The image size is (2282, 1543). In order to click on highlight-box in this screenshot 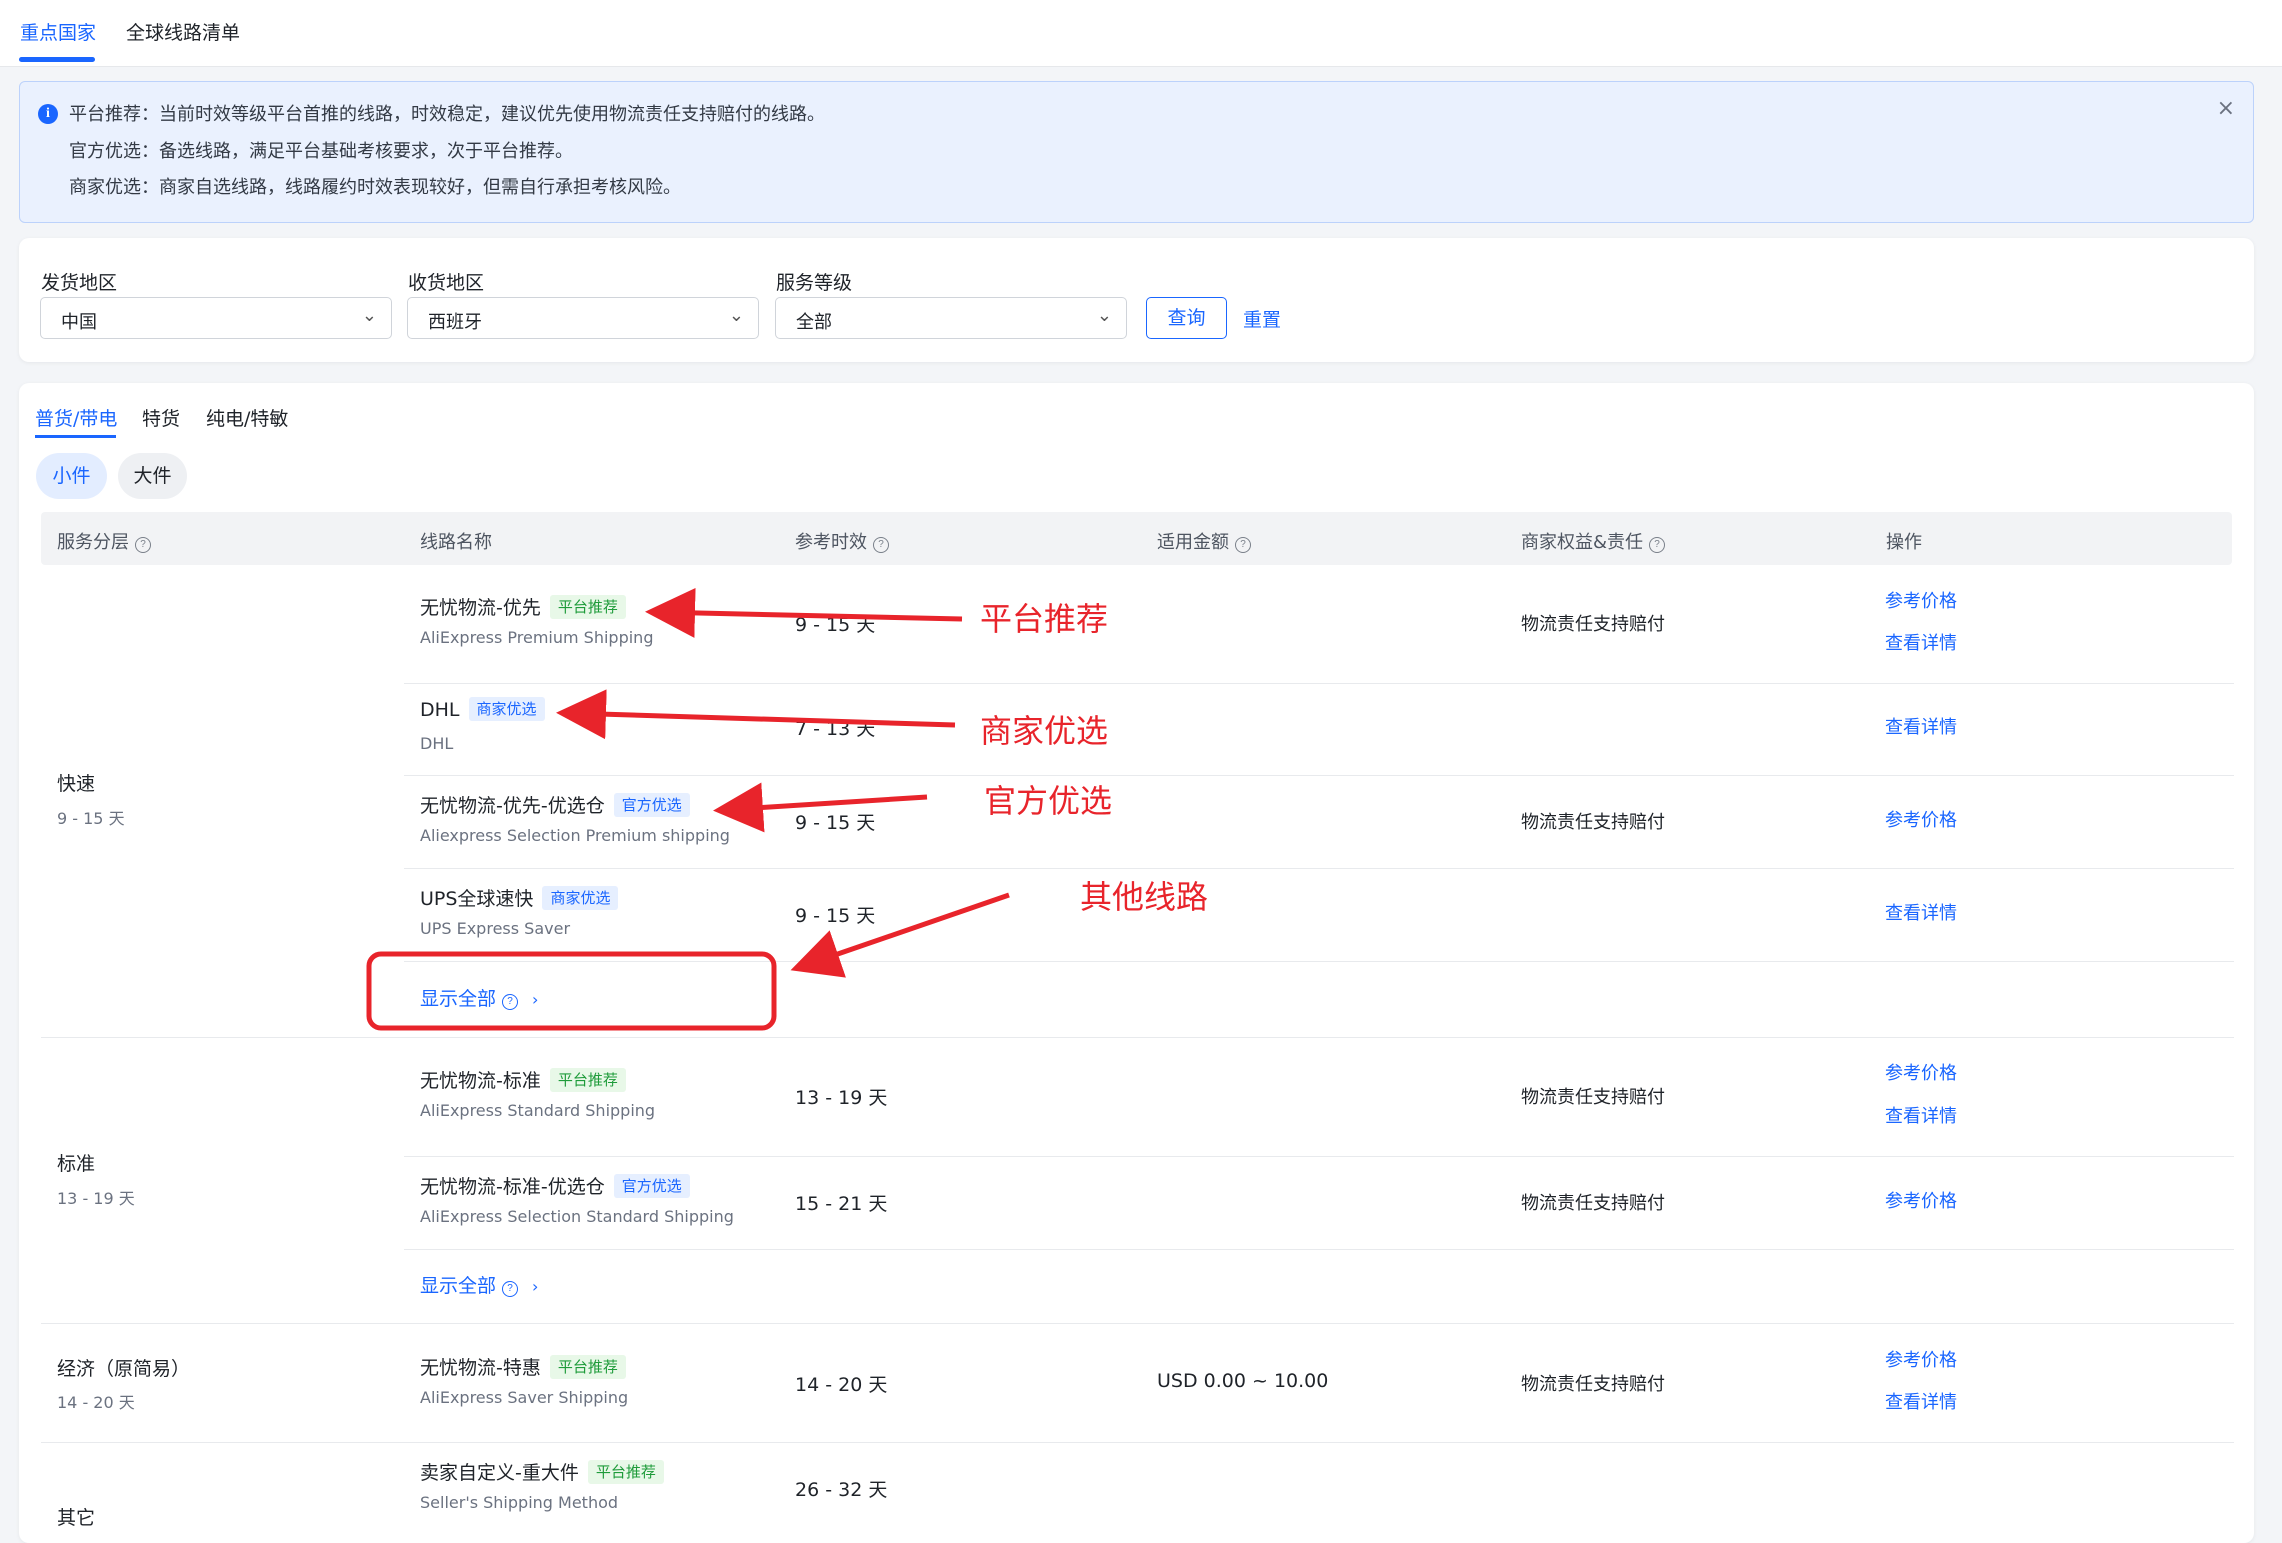, I will do `click(571, 991)`.